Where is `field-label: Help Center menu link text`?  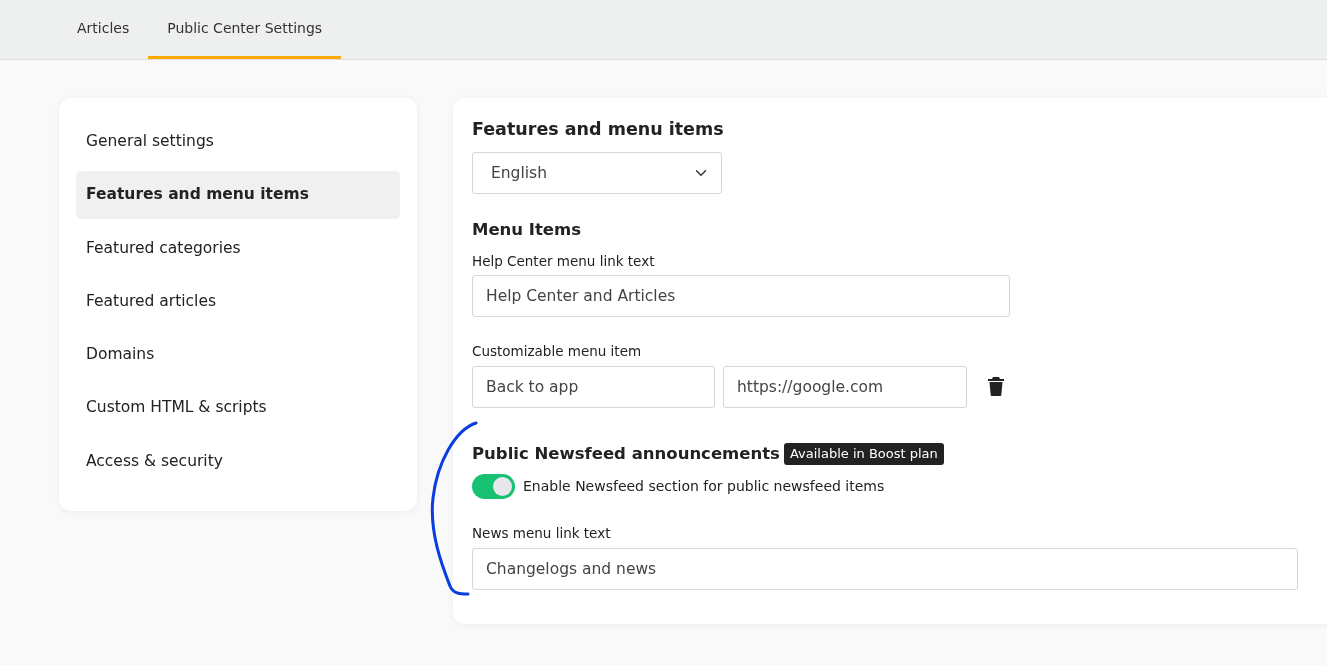
field-label: Help Center menu link text is located at coordinates (564, 261).